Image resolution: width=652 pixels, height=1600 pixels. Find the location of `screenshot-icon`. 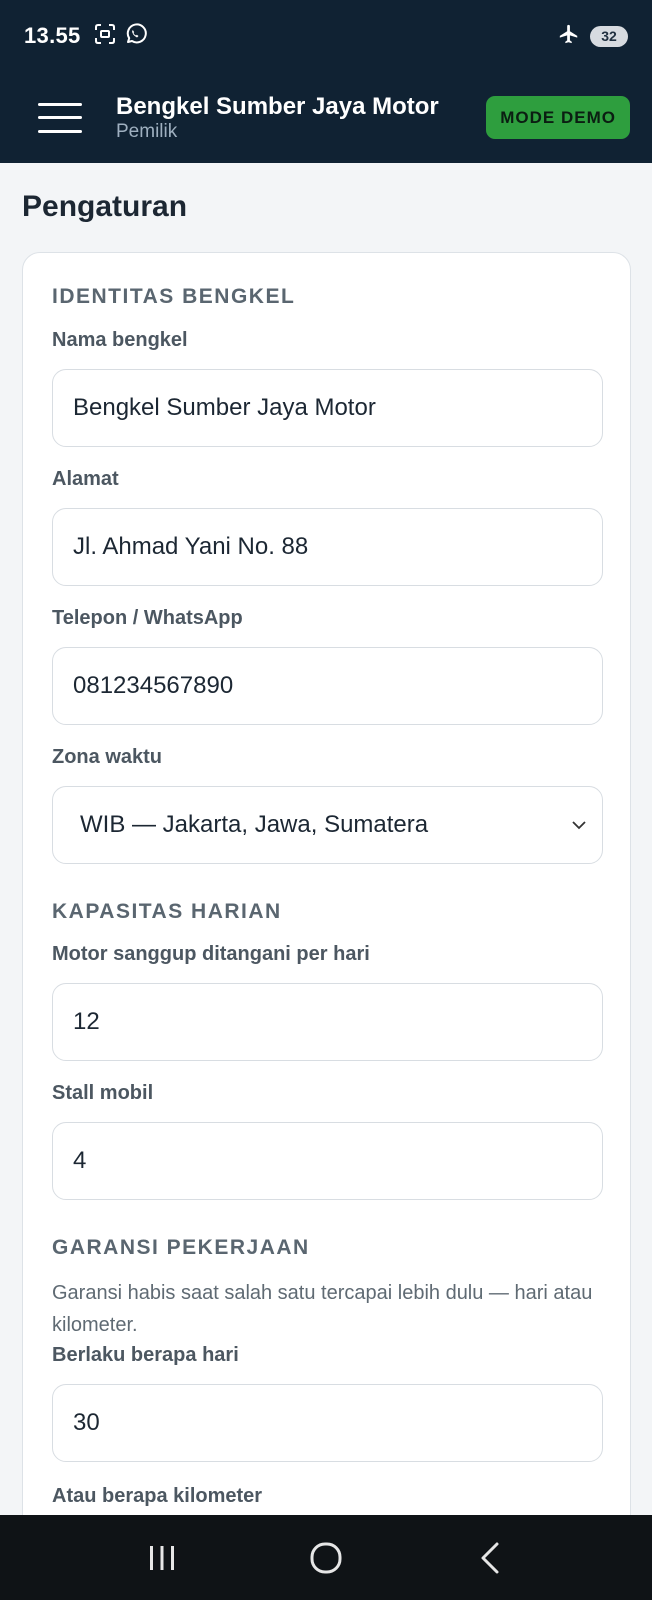

screenshot-icon is located at coordinates (105, 36).